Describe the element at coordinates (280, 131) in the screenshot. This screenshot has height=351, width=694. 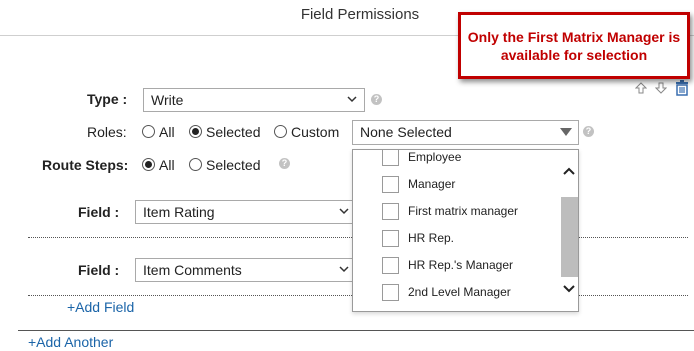
I see `roles-custom-radio` at that location.